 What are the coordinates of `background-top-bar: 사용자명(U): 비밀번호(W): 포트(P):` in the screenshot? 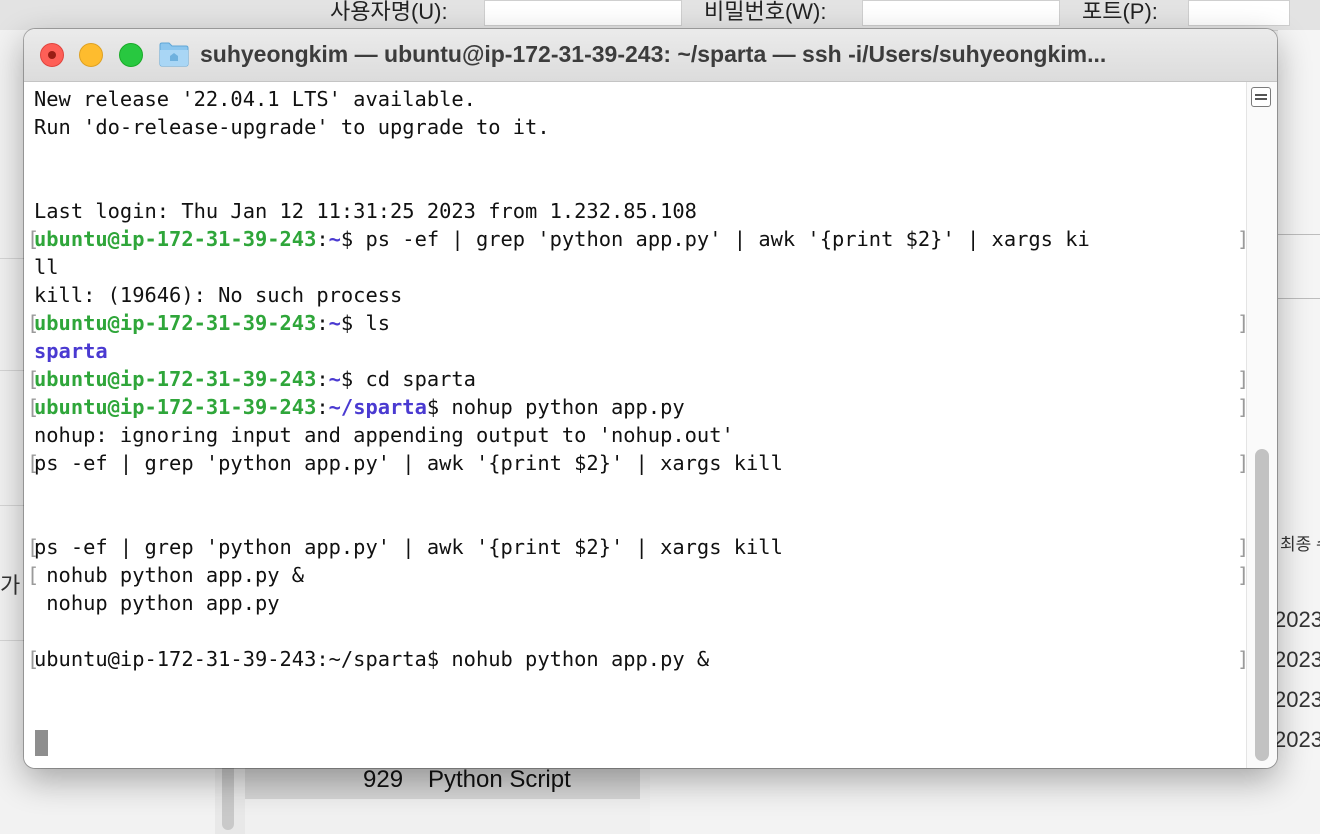 It's located at (660, 15).